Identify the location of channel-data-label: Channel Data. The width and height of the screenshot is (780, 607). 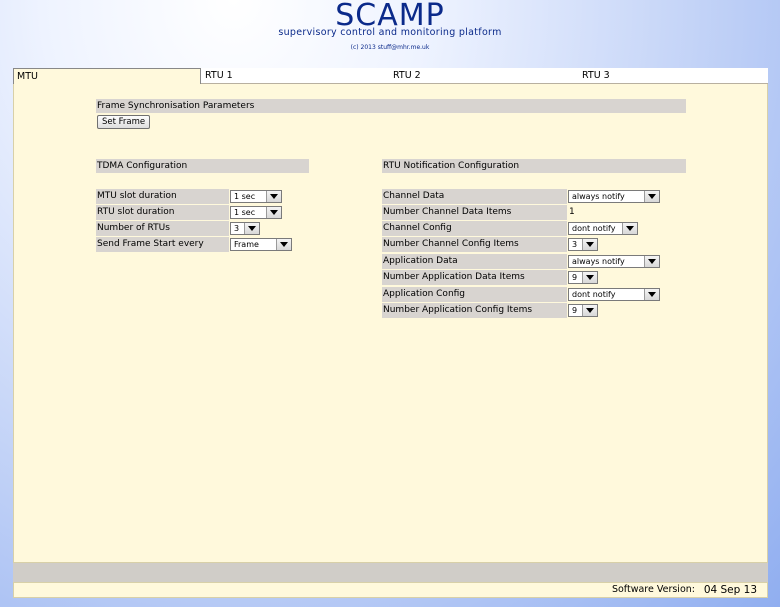
(474, 196).